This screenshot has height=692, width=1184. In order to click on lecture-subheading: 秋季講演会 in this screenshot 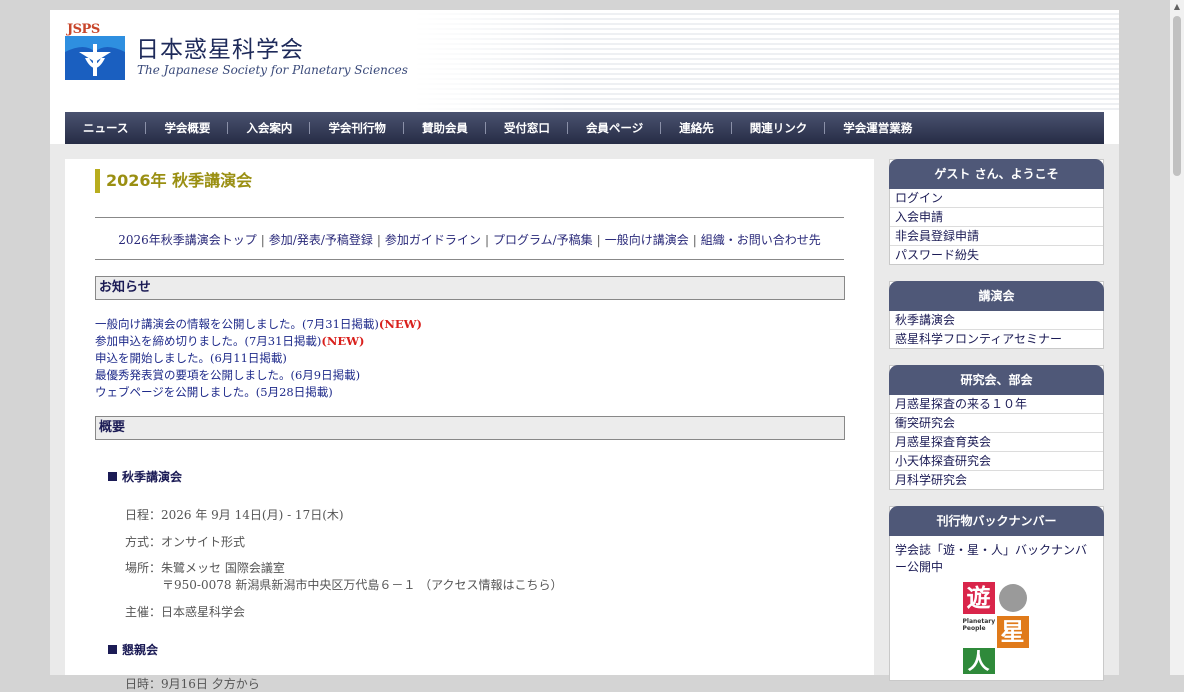, I will do `click(145, 476)`.